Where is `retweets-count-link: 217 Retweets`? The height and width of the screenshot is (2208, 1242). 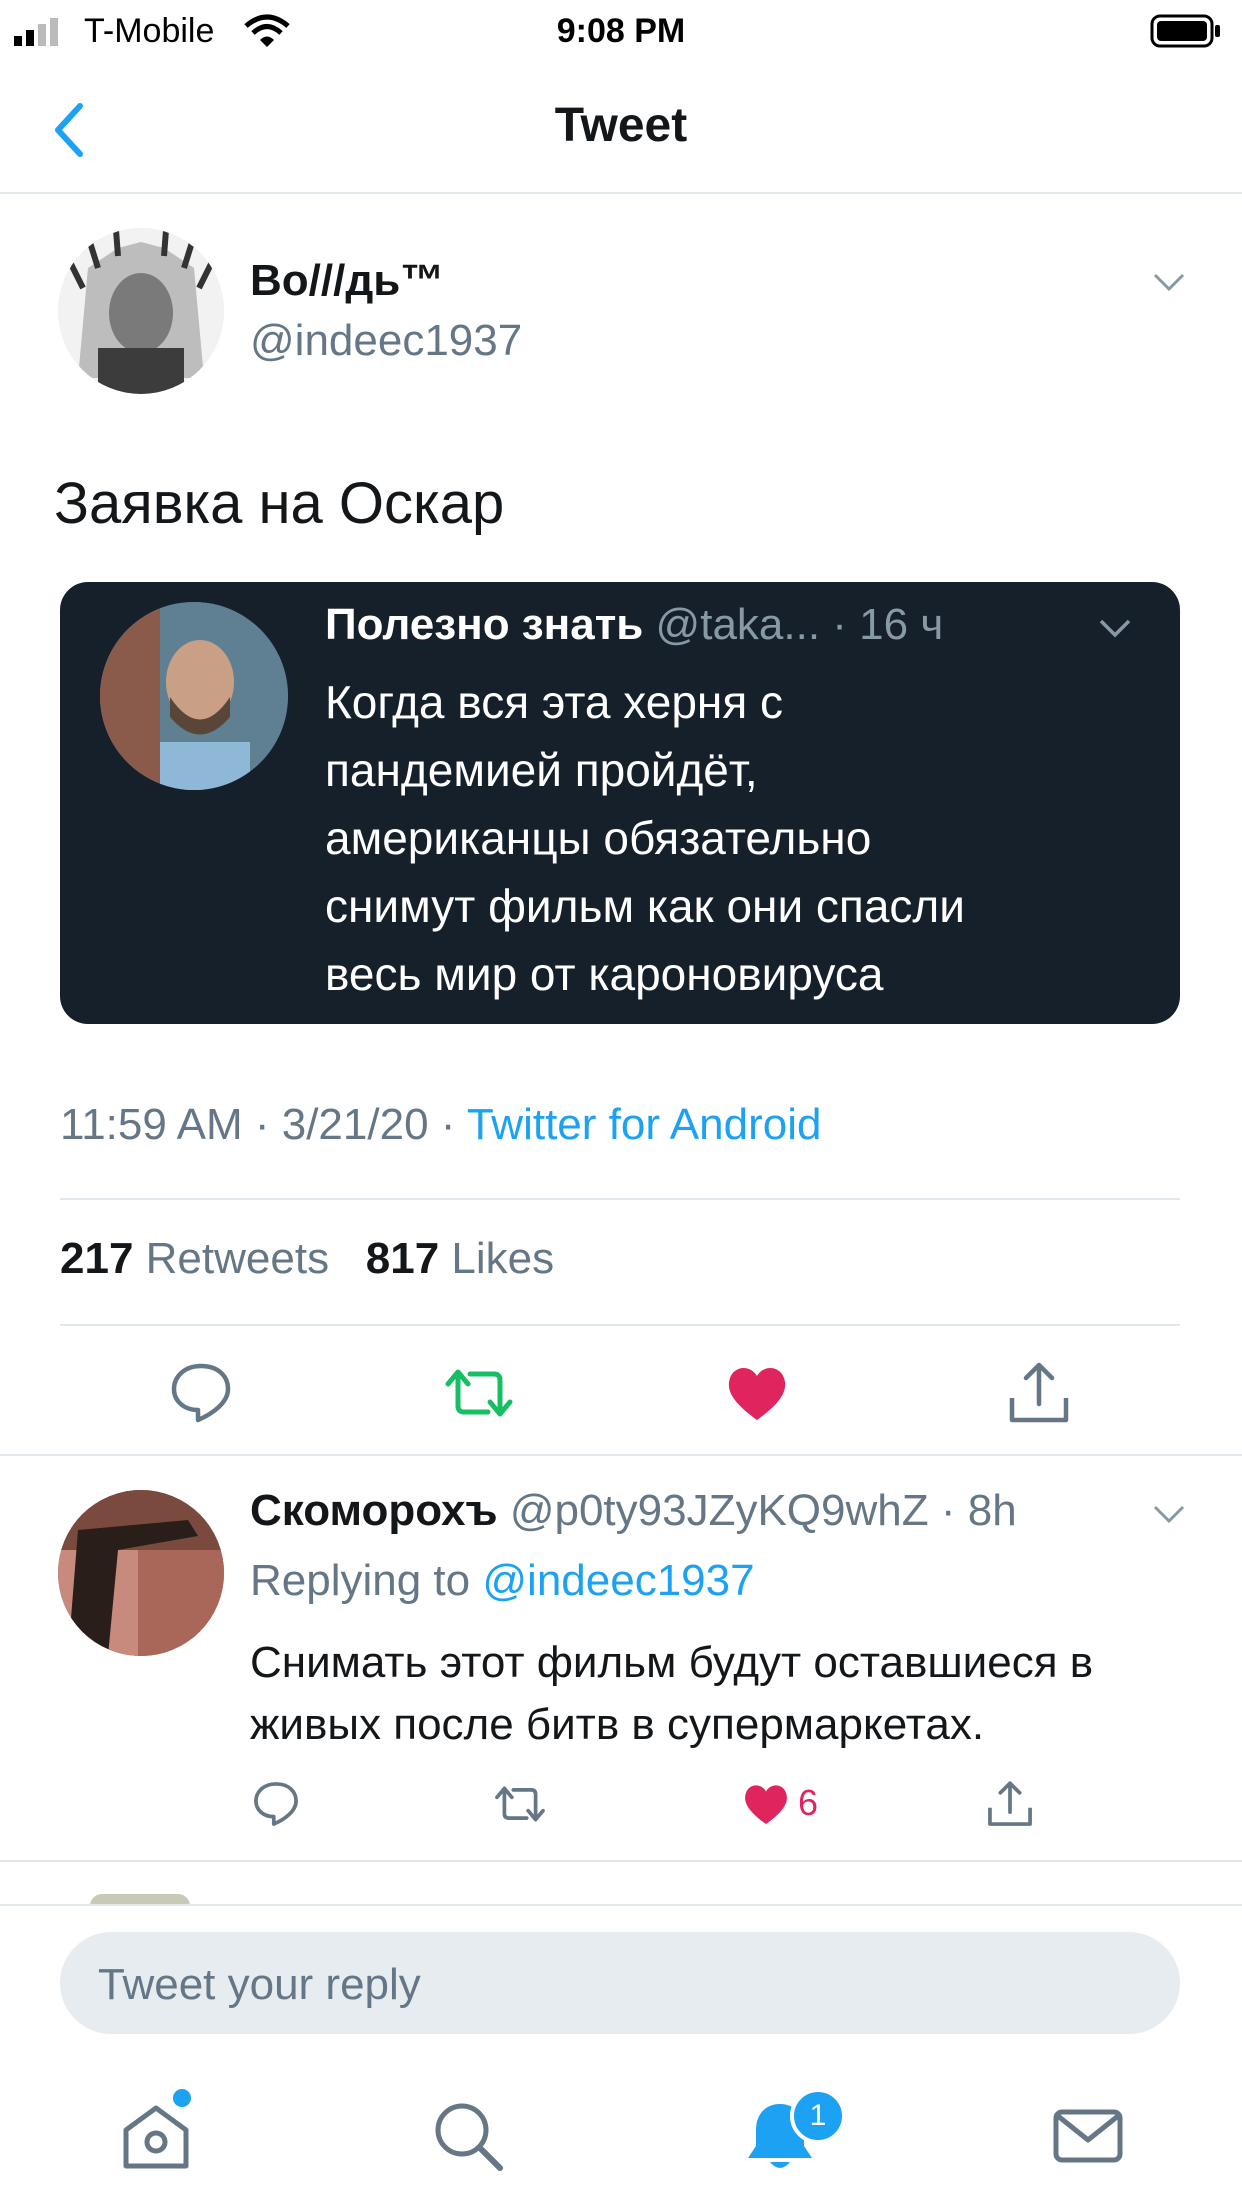
retweets-count-link: 217 Retweets is located at coordinates (194, 1258).